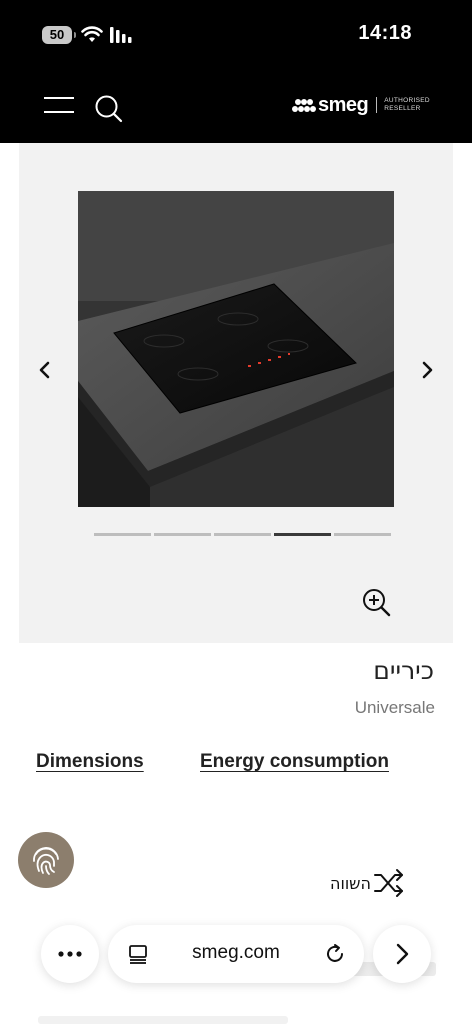  What do you see at coordinates (304, 105) in the screenshot?
I see `logo-dots-icon` at bounding box center [304, 105].